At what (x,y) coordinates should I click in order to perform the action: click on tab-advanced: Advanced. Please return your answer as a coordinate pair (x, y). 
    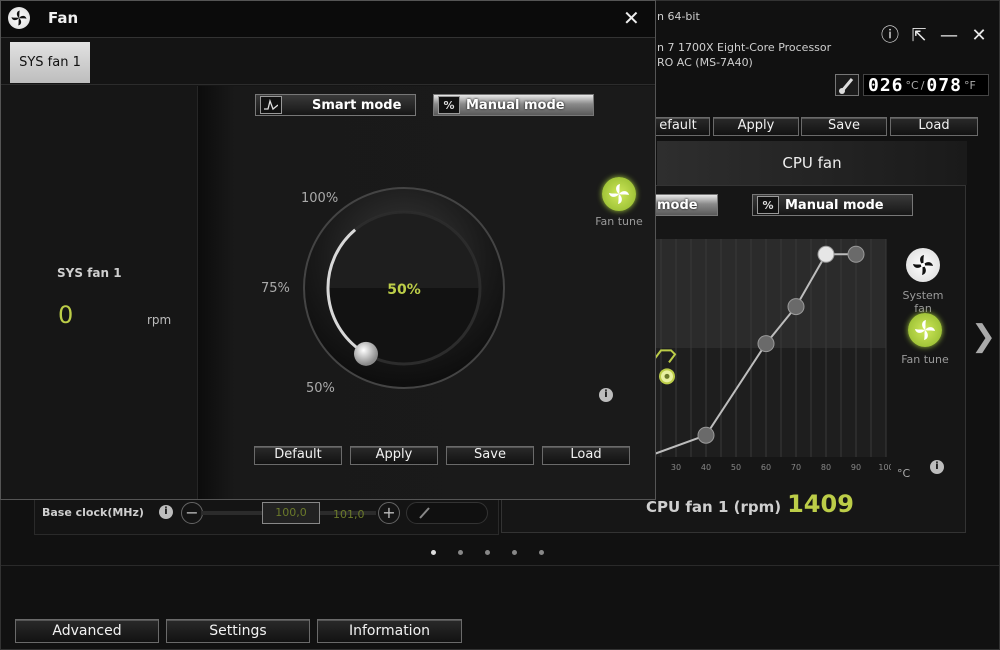
    Looking at the image, I should click on (87, 631).